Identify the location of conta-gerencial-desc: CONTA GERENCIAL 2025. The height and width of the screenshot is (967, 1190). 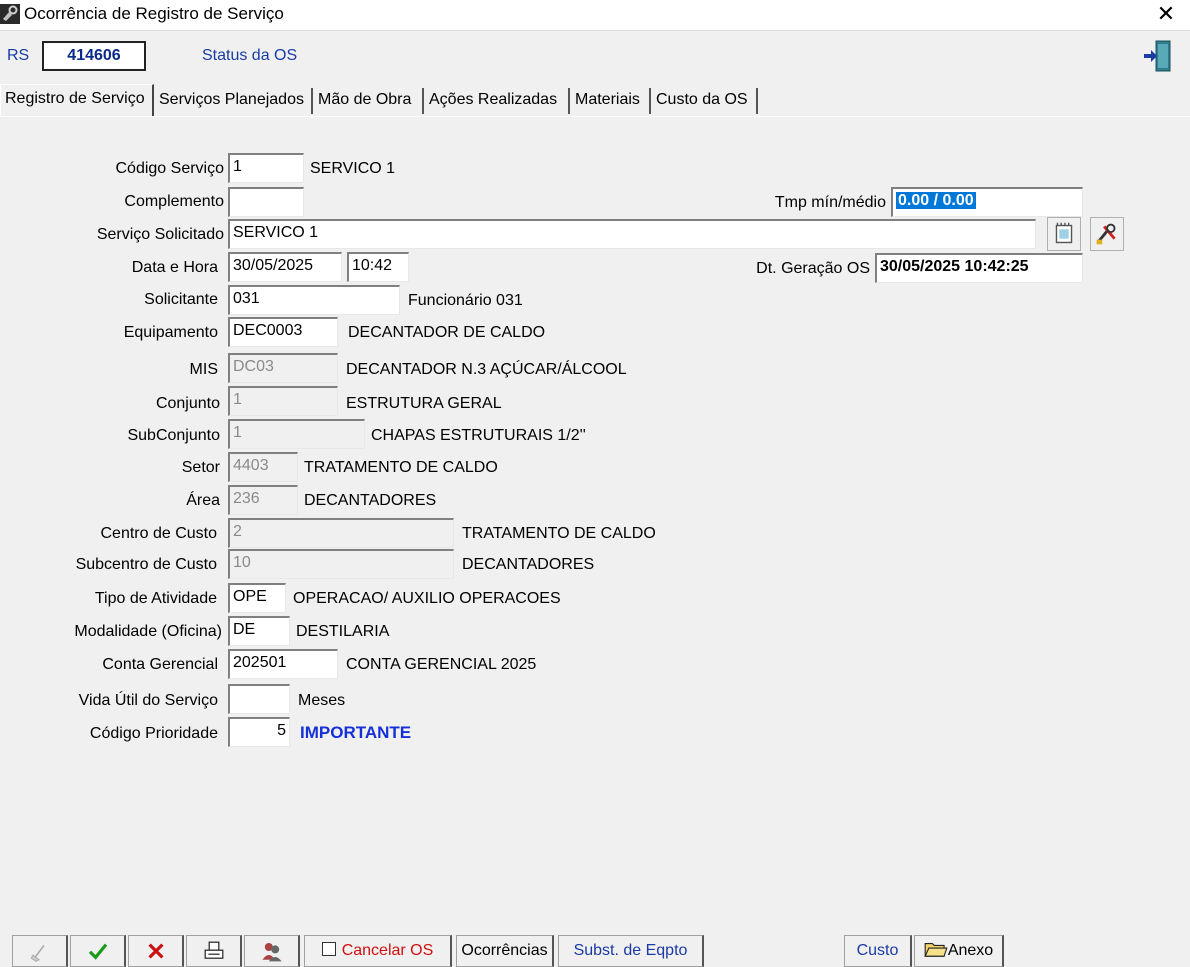
(441, 664).